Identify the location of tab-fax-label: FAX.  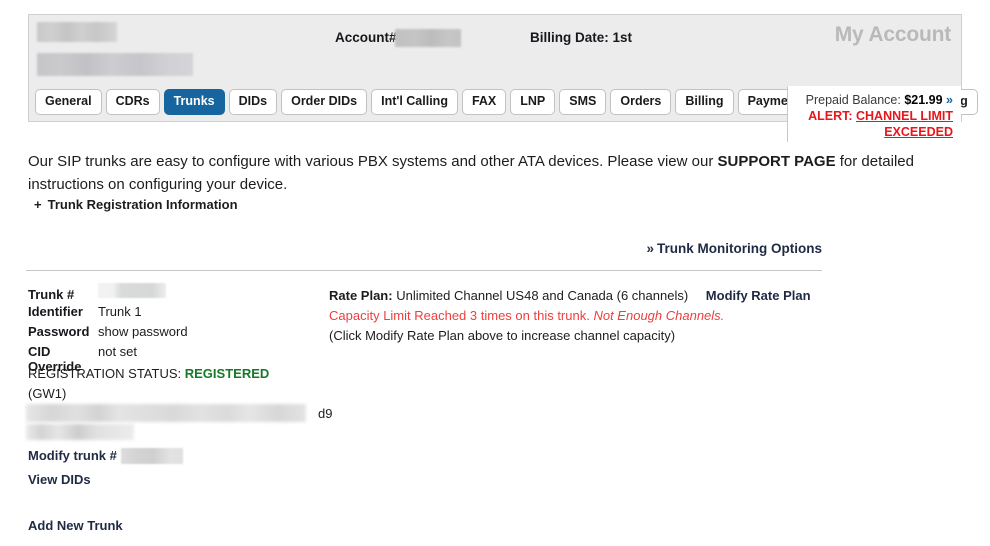
(484, 101).